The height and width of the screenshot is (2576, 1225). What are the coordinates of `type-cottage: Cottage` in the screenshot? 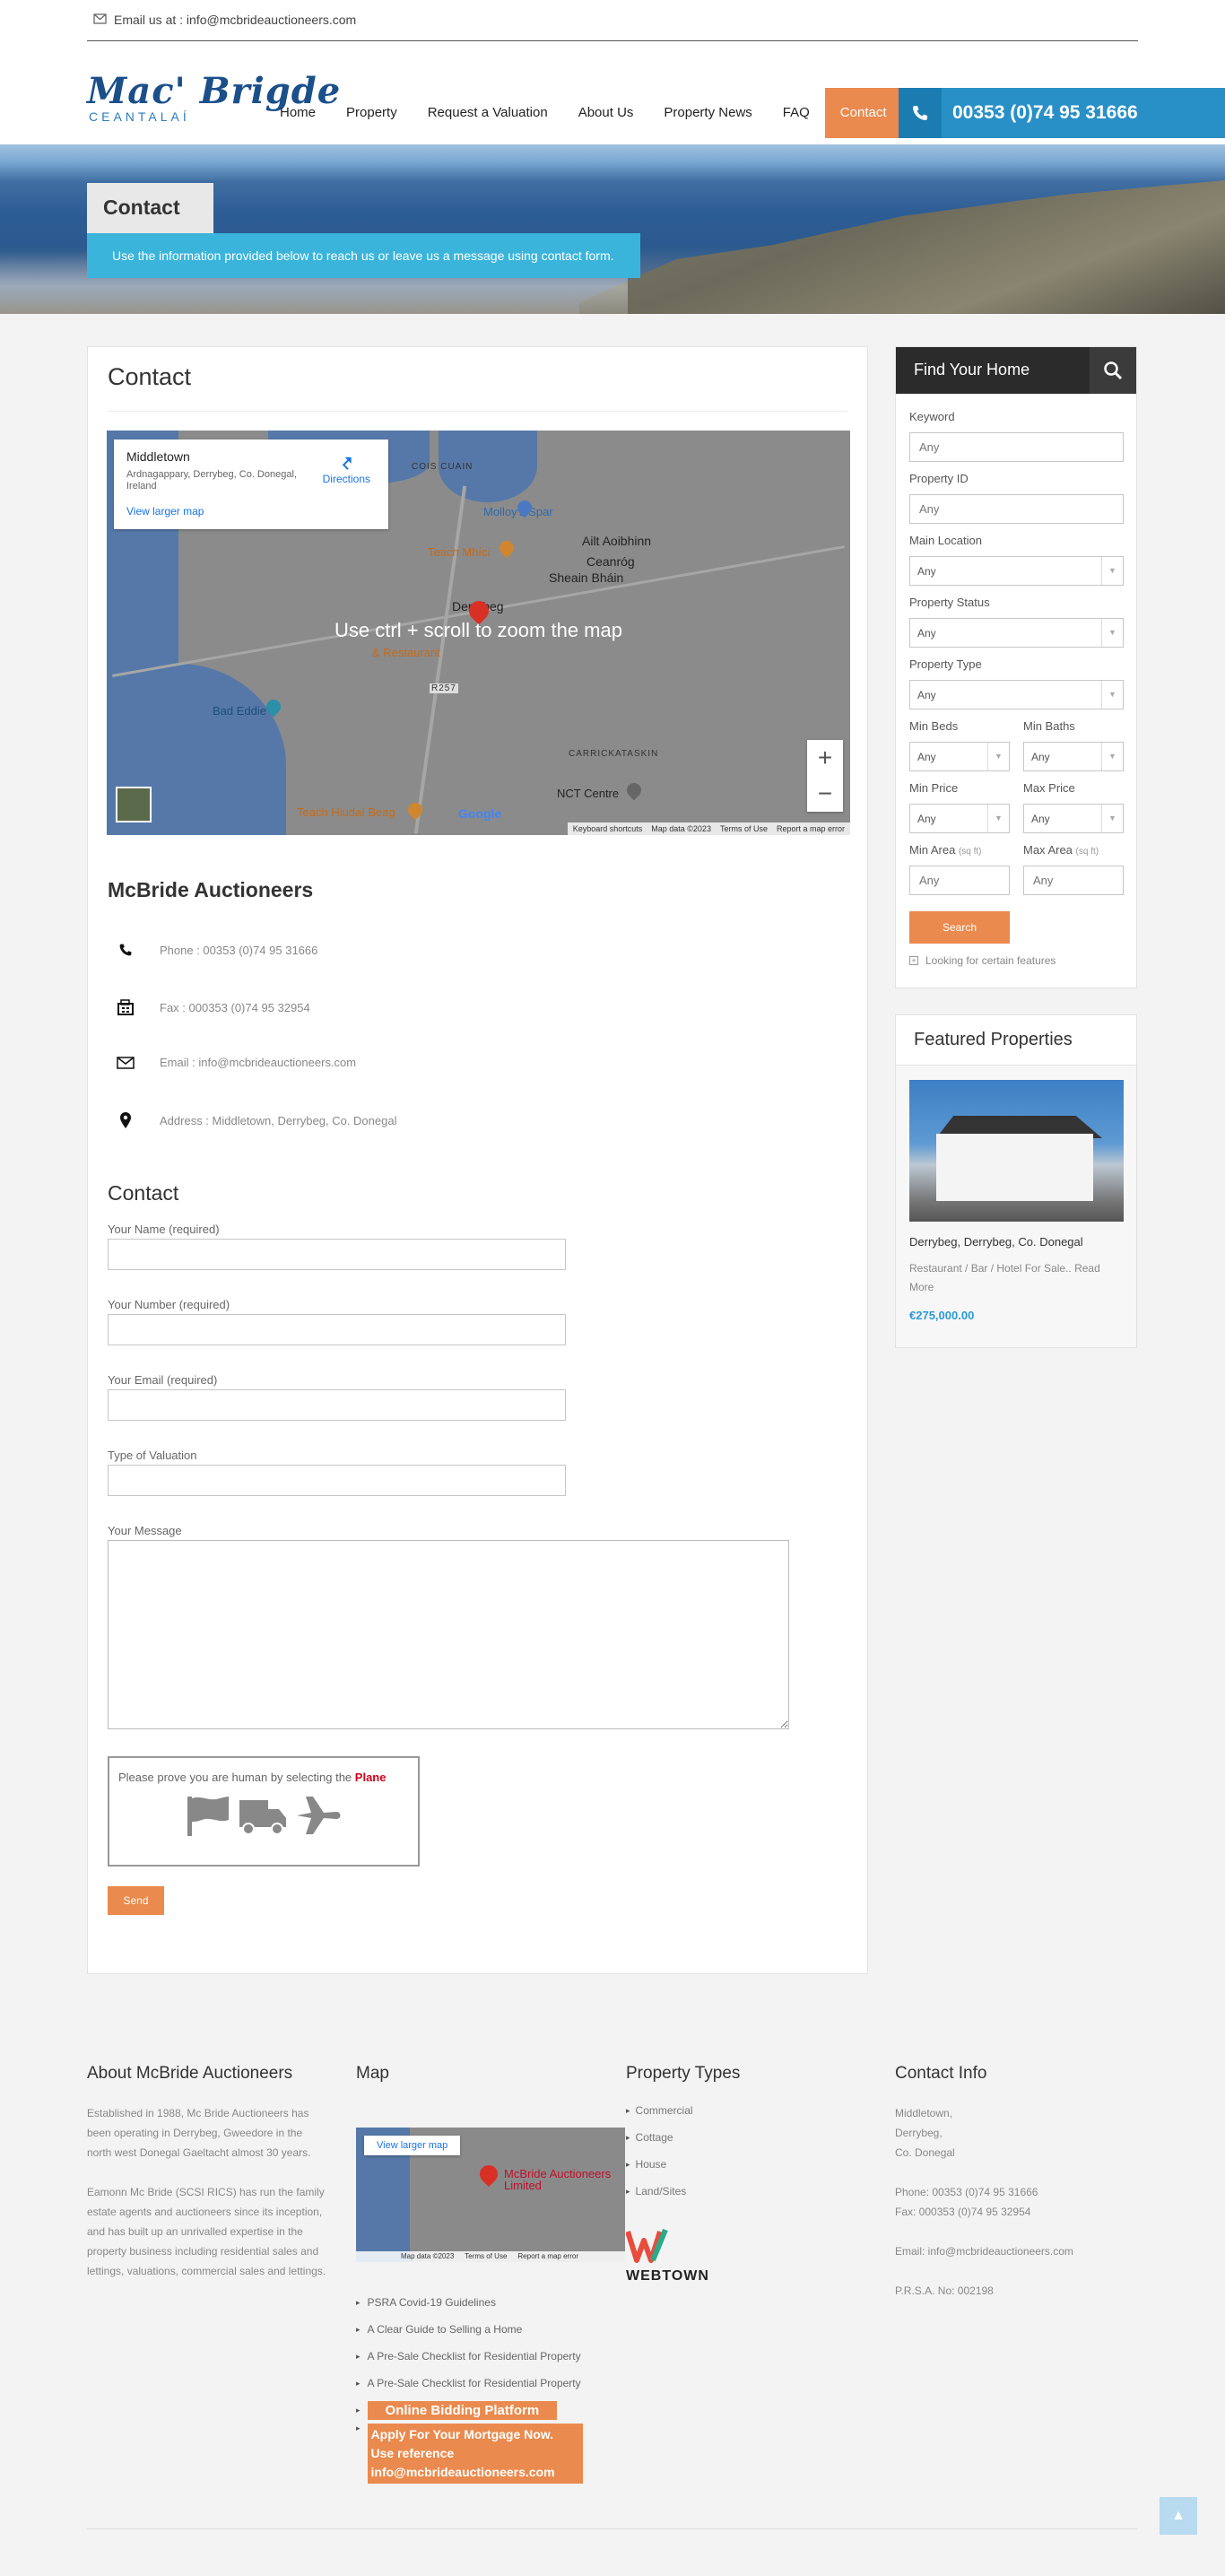 It's located at (747, 2137).